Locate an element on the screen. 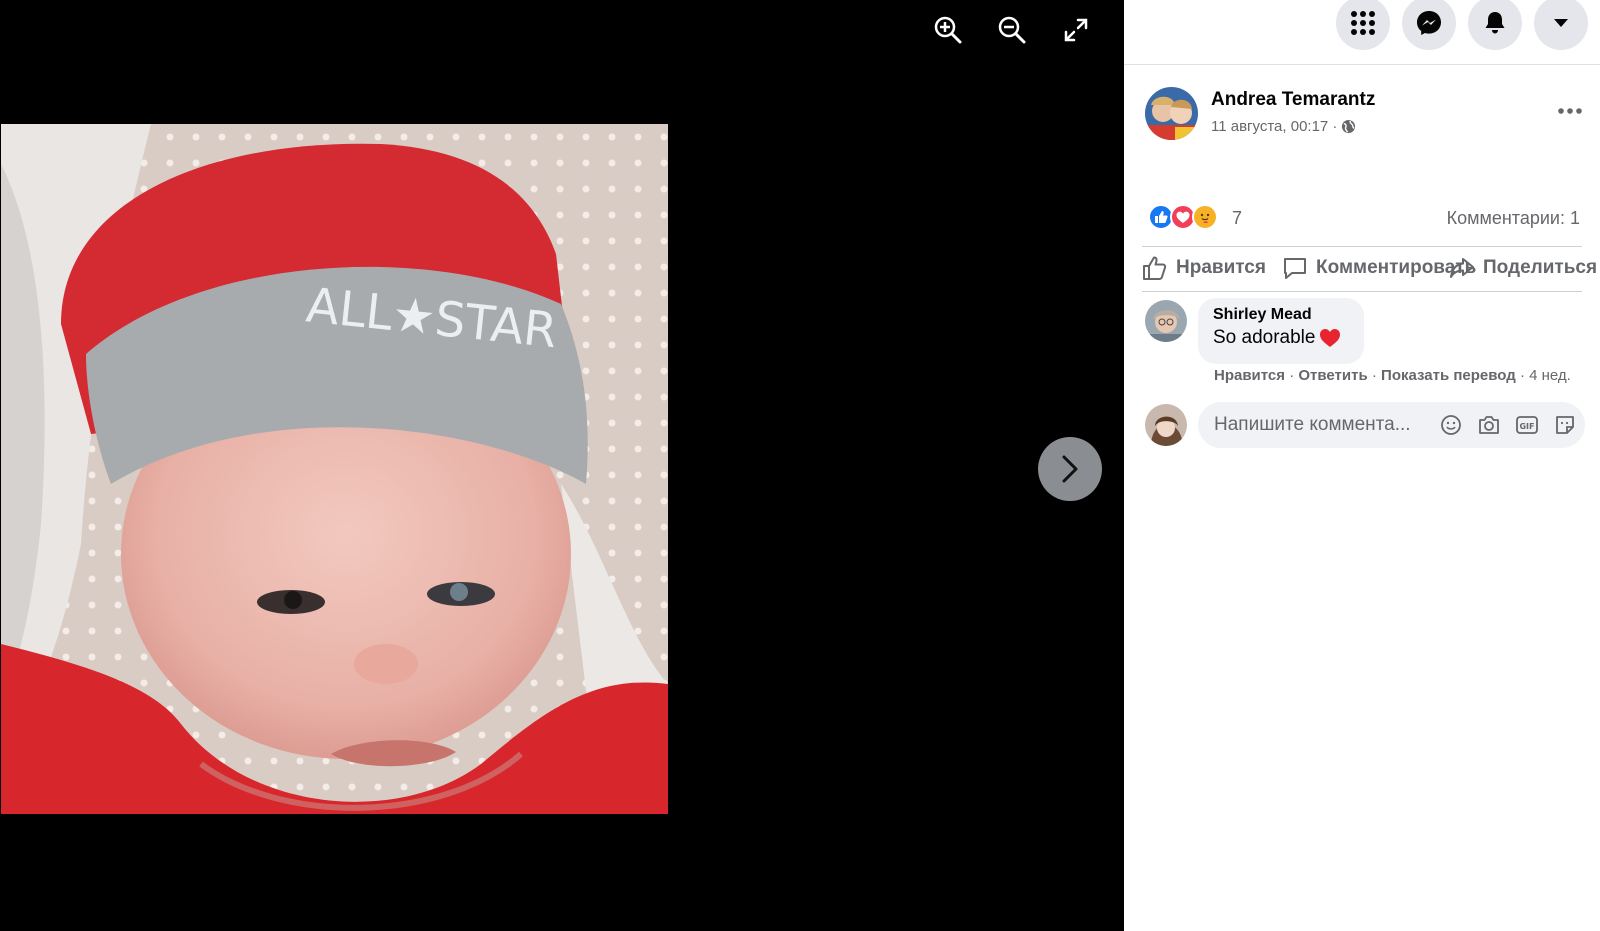 The height and width of the screenshot is (931, 1600). top-bar is located at coordinates (1362, 32).